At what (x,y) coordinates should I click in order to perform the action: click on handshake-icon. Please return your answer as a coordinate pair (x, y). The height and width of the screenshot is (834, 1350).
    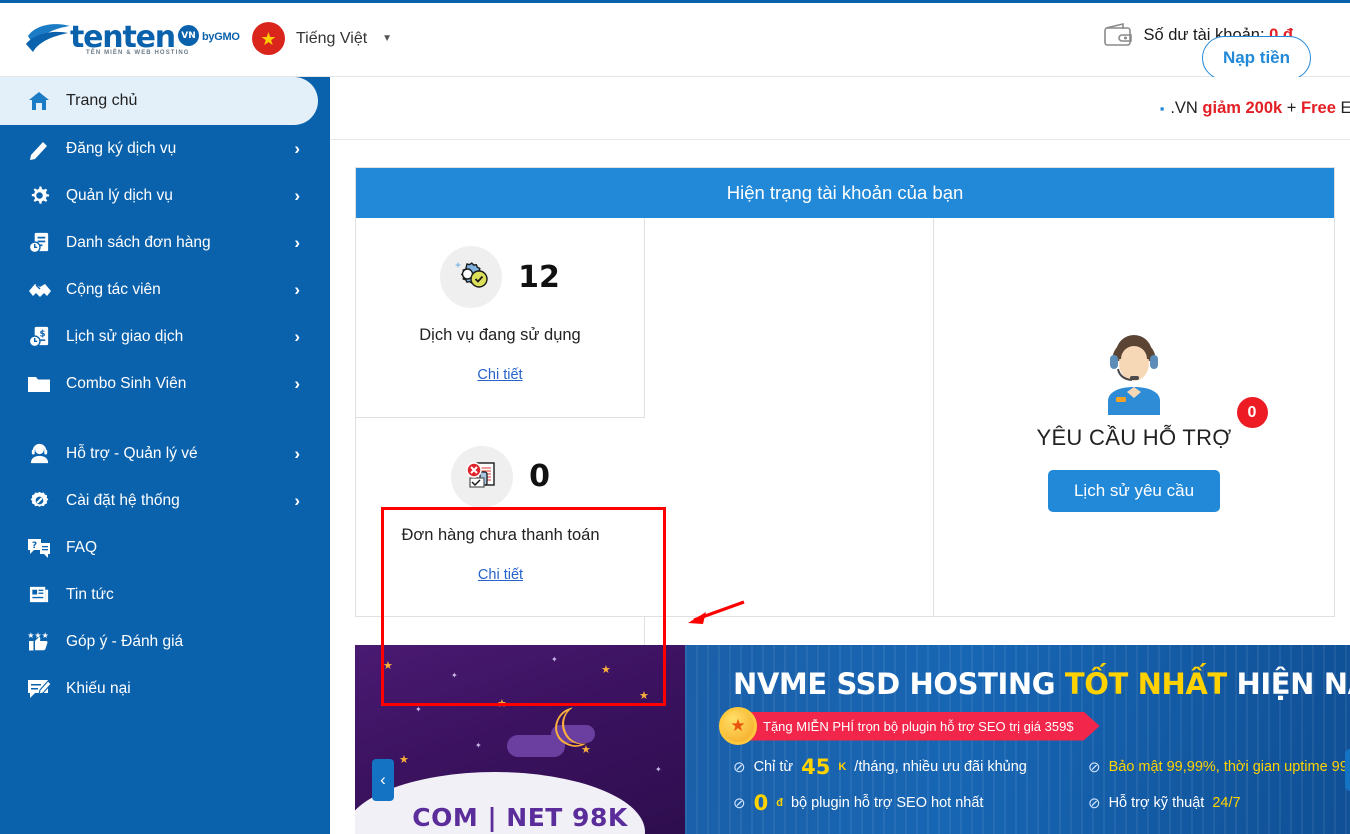
    Looking at the image, I should click on (39, 290).